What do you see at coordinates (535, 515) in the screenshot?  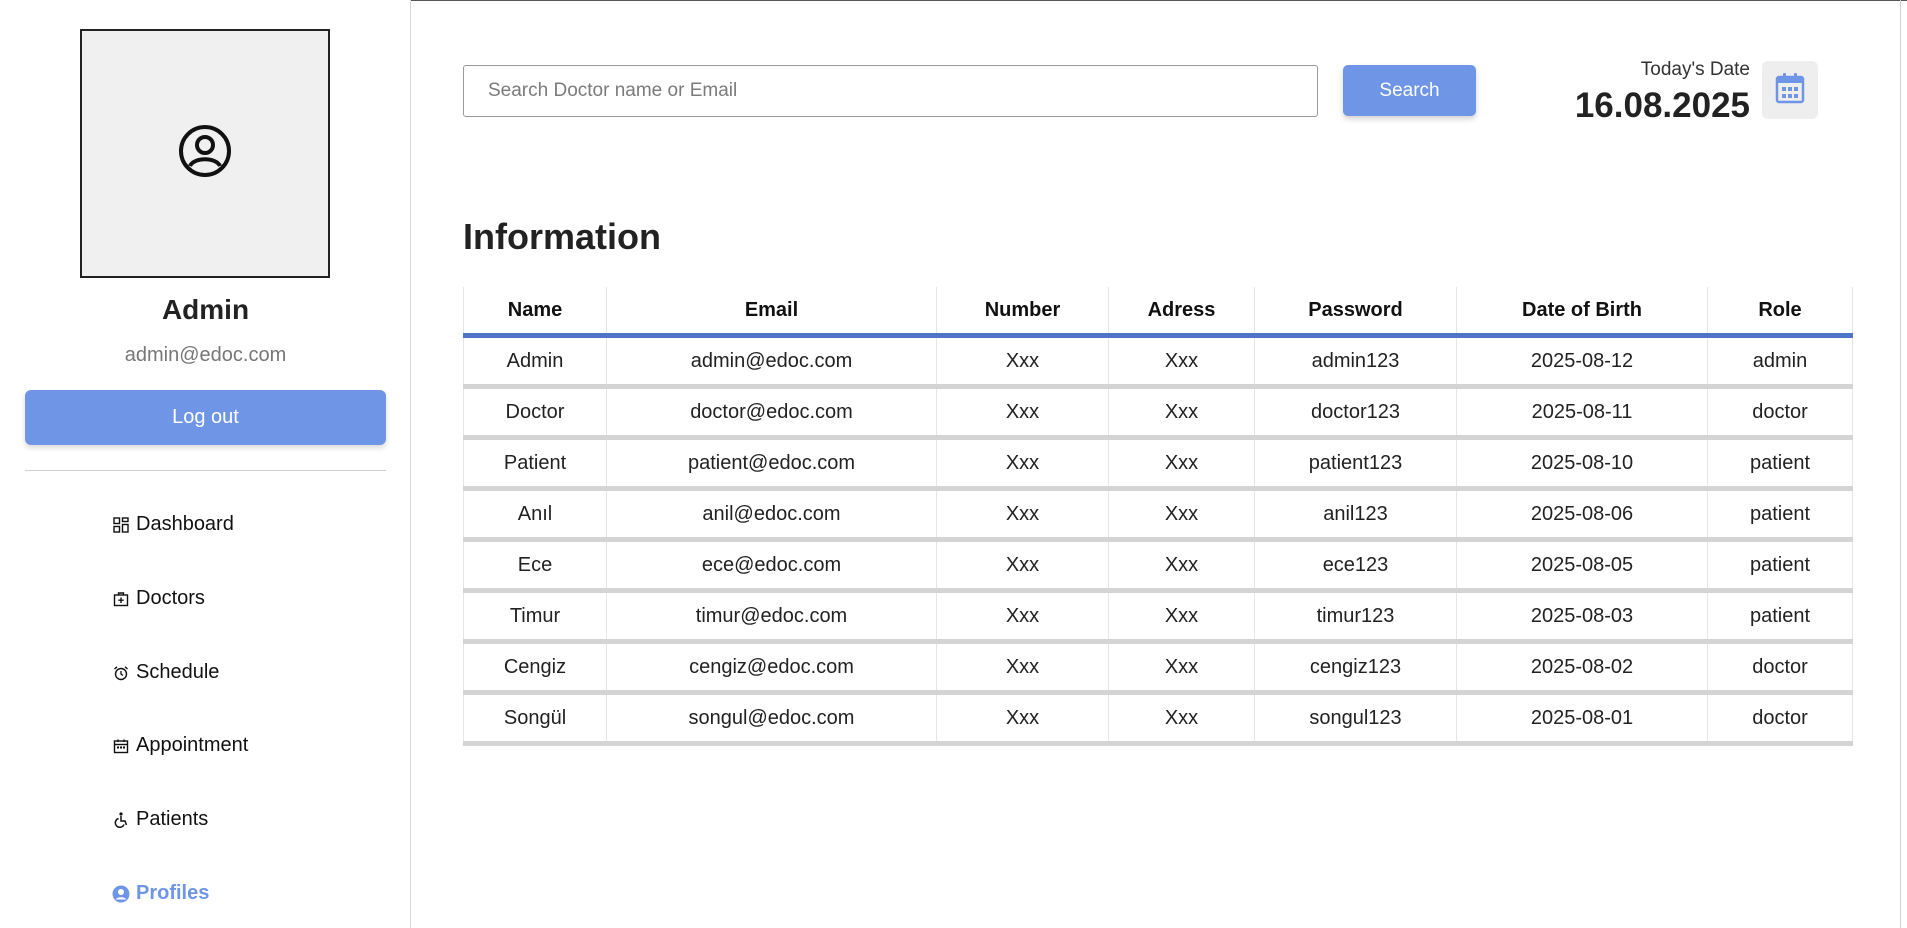 I see `cell-name: Anıl` at bounding box center [535, 515].